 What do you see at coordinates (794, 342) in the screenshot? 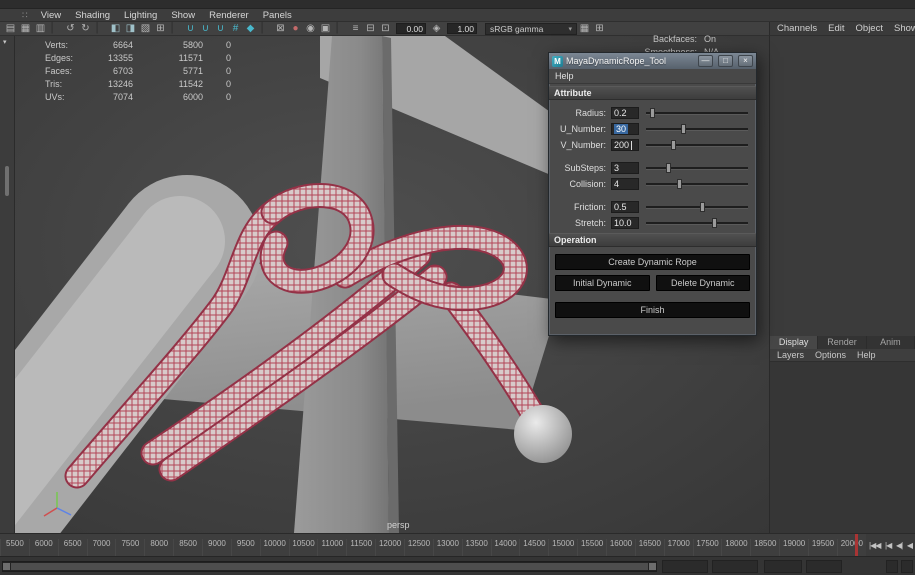
I see `layer-tab: Display` at bounding box center [794, 342].